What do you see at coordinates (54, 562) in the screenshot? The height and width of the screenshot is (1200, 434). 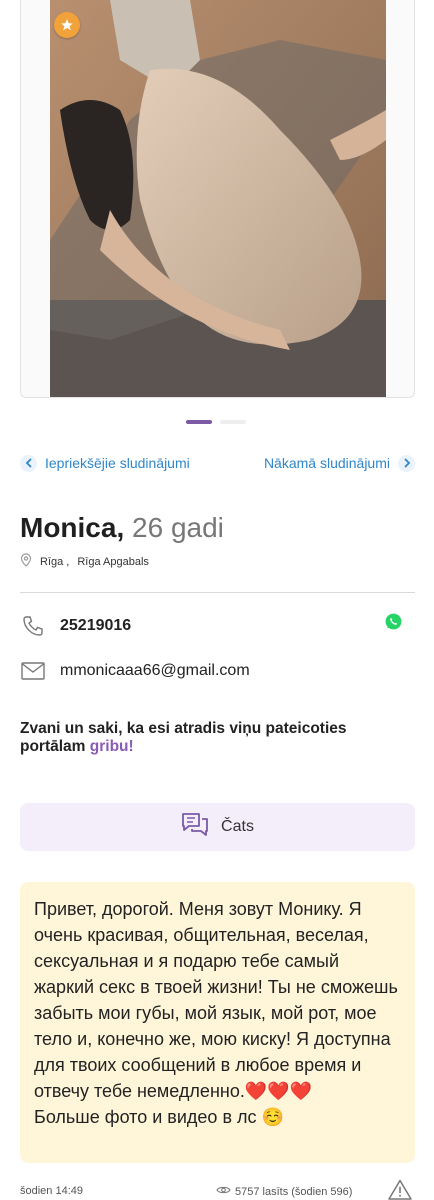 I see `location-city: Rīga ,` at bounding box center [54, 562].